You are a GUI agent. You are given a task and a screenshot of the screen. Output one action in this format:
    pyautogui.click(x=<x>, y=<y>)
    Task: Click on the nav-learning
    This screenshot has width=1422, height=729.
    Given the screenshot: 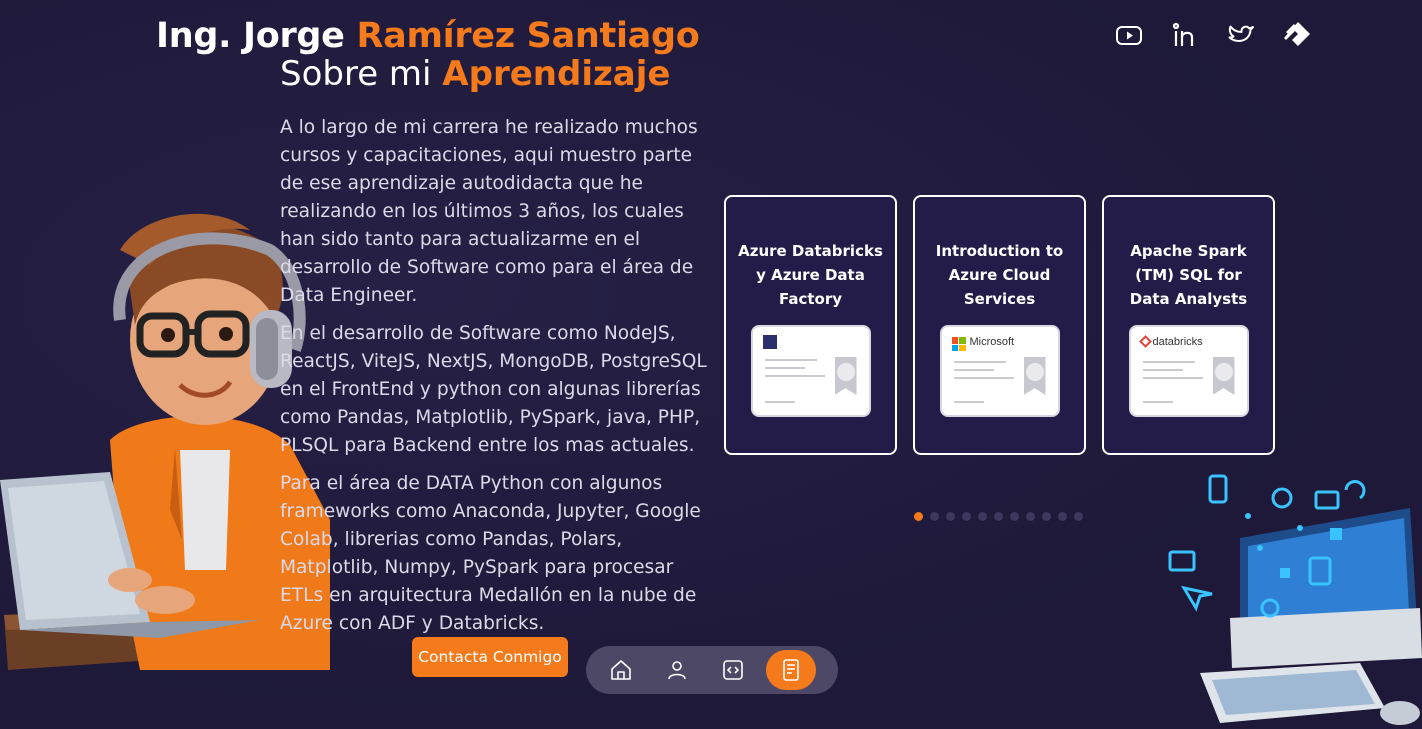 What is the action you would take?
    pyautogui.click(x=791, y=670)
    